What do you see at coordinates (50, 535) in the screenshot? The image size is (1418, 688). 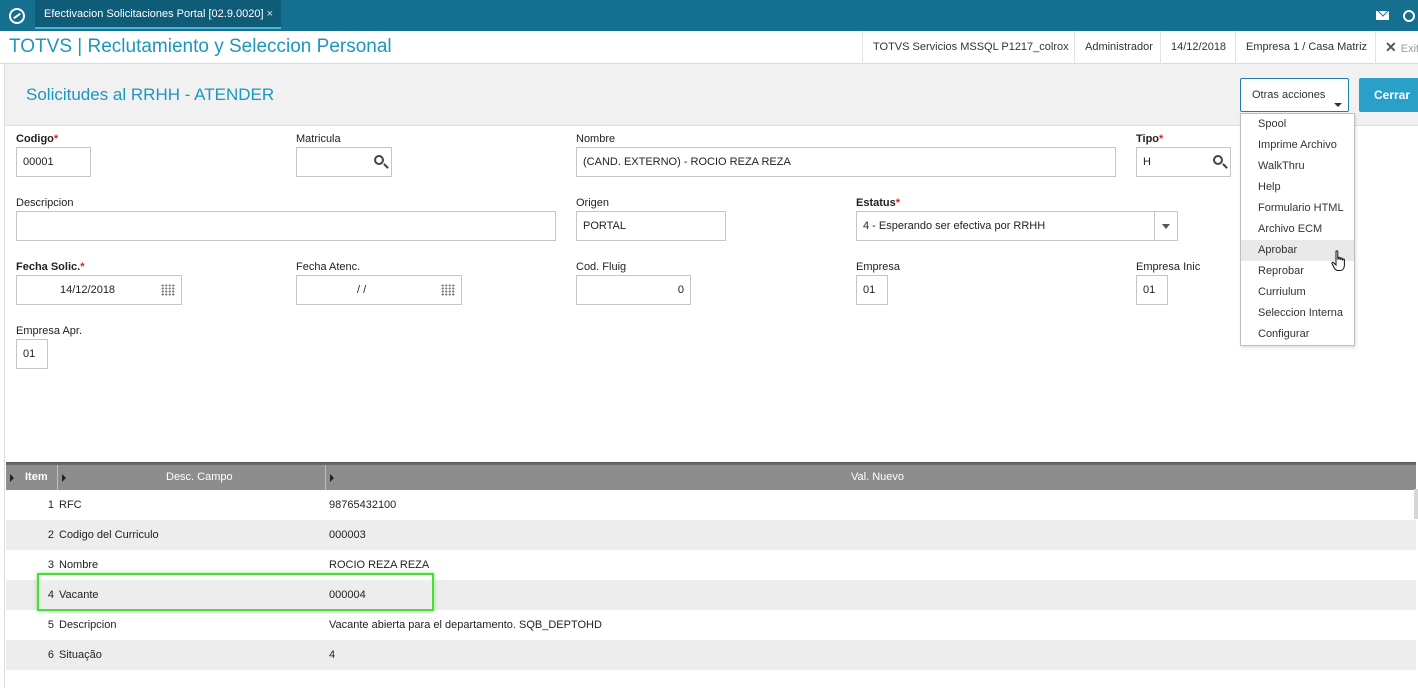 I see `cell-item: 2` at bounding box center [50, 535].